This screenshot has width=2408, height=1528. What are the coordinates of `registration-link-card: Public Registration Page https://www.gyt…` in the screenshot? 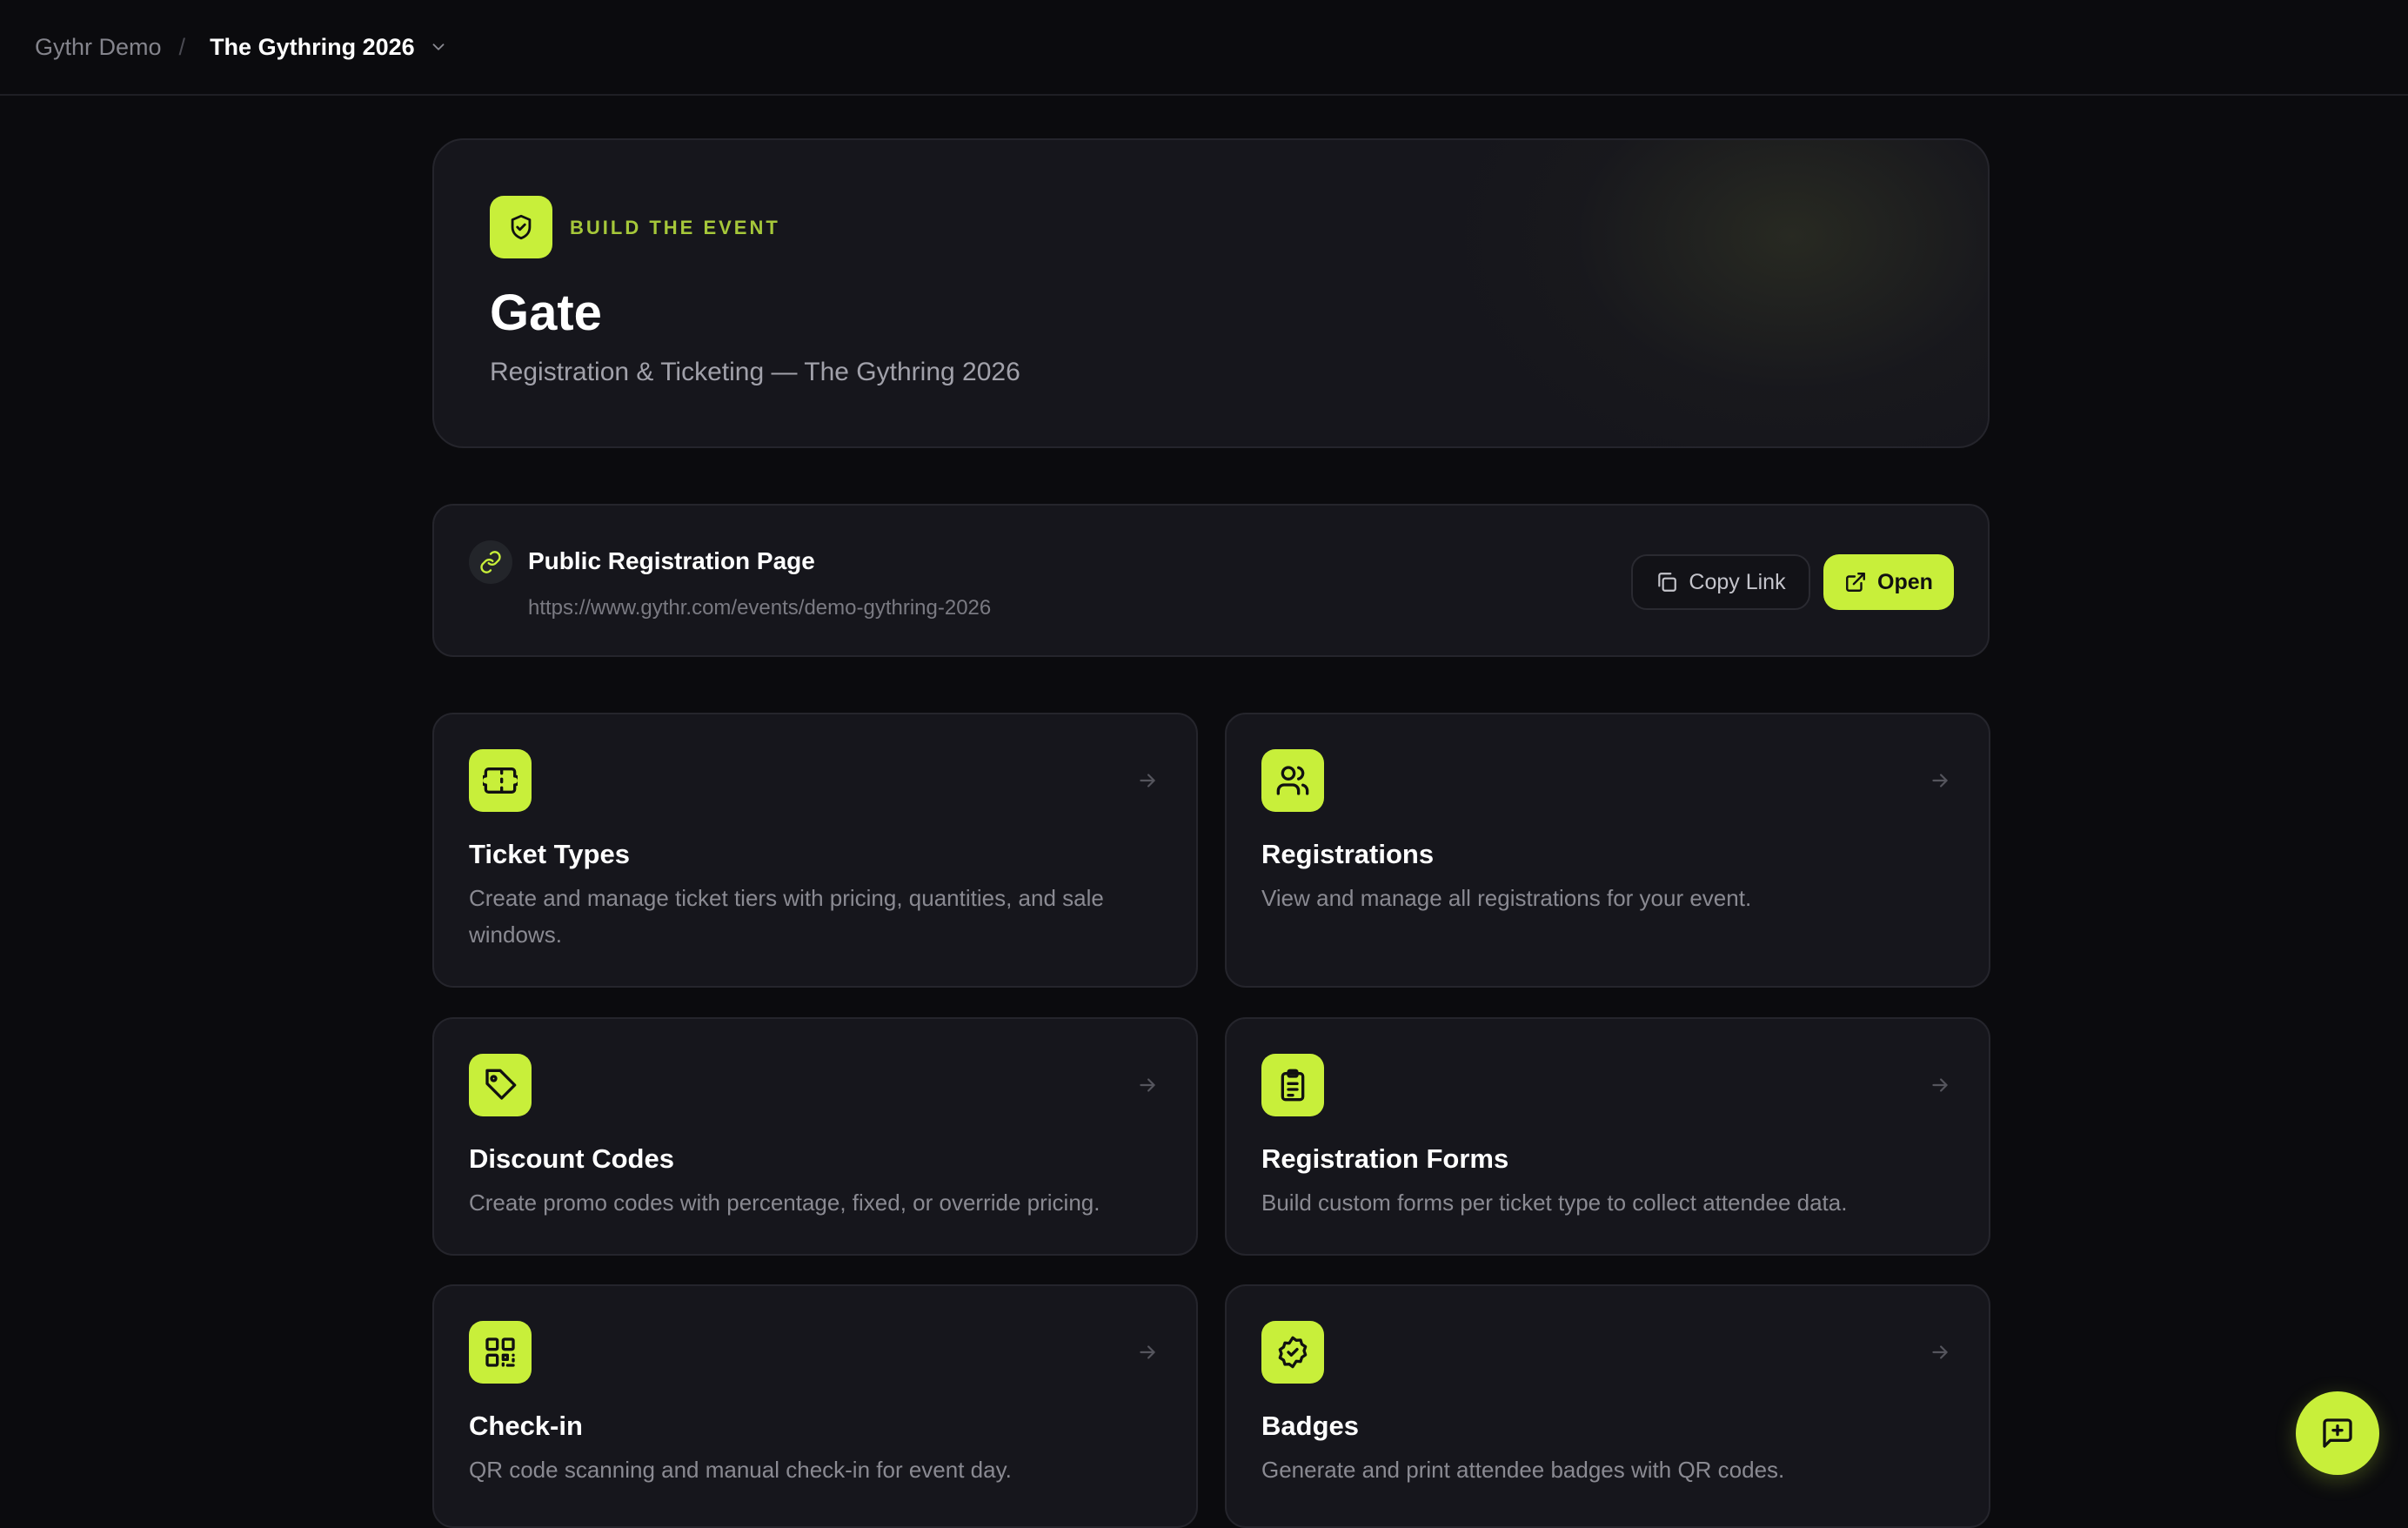 It's located at (1211, 580).